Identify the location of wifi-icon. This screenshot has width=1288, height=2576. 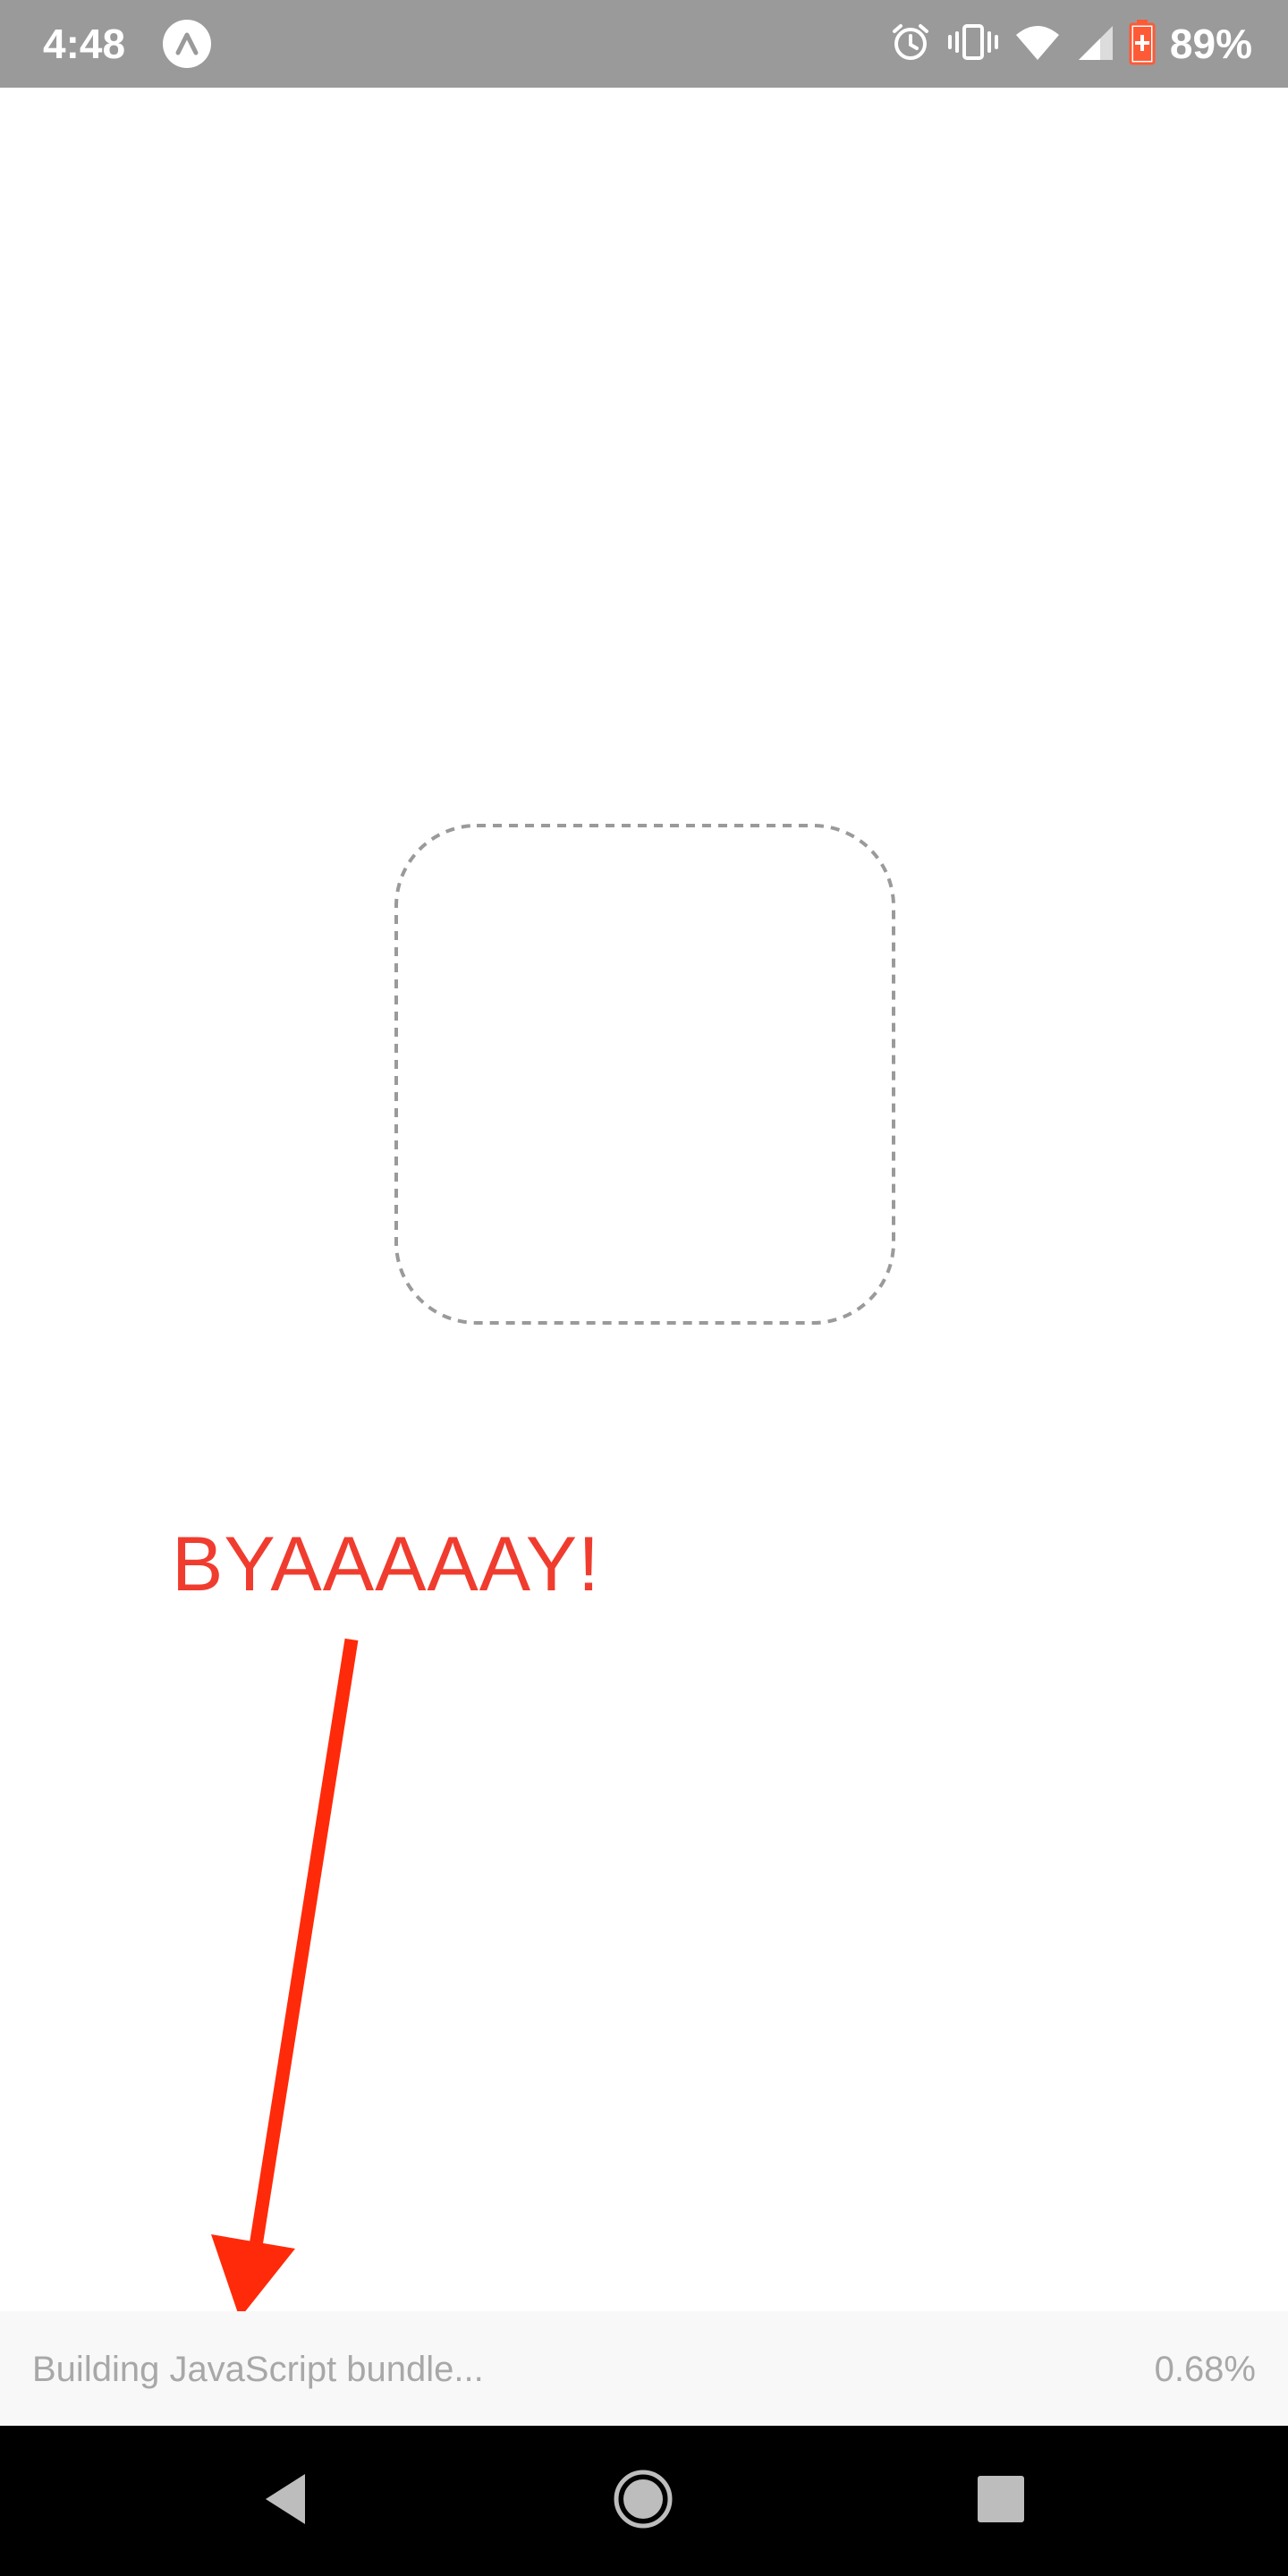
(1037, 44).